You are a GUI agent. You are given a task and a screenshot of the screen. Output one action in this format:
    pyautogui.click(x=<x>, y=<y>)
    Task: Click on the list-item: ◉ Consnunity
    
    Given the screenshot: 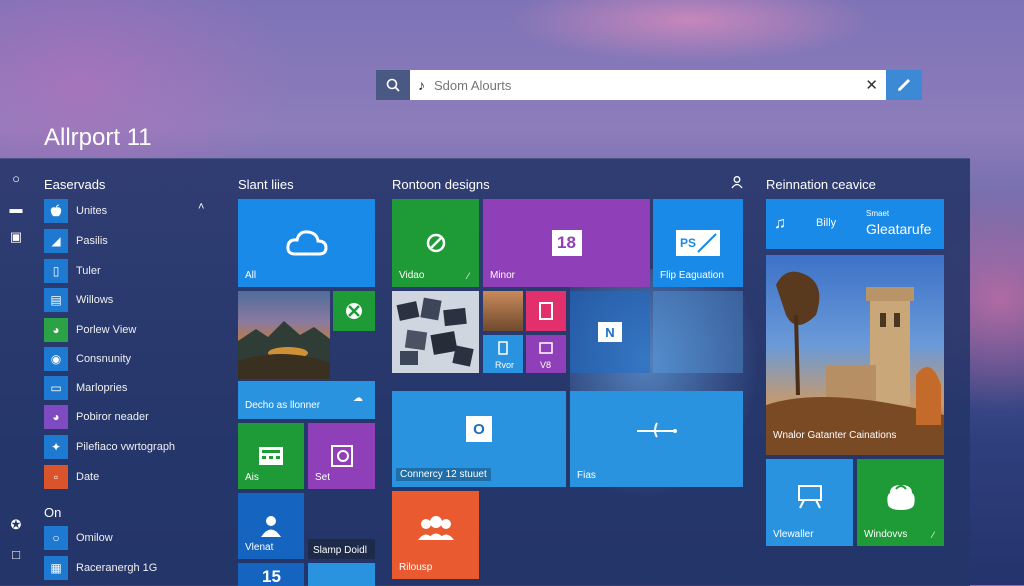 What is the action you would take?
    pyautogui.click(x=129, y=359)
    